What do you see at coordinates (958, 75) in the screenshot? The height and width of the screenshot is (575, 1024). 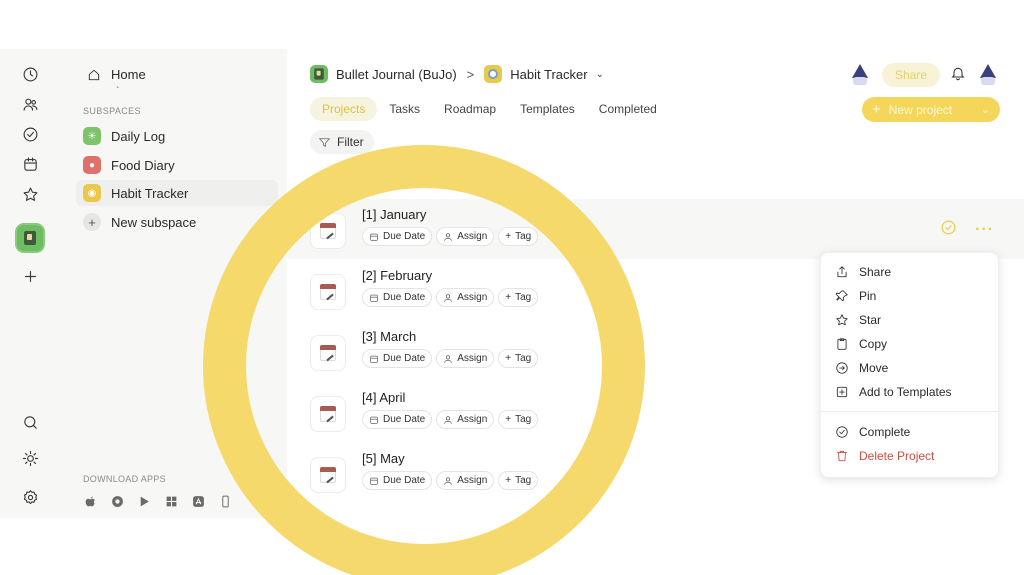 I see `bell-icon` at bounding box center [958, 75].